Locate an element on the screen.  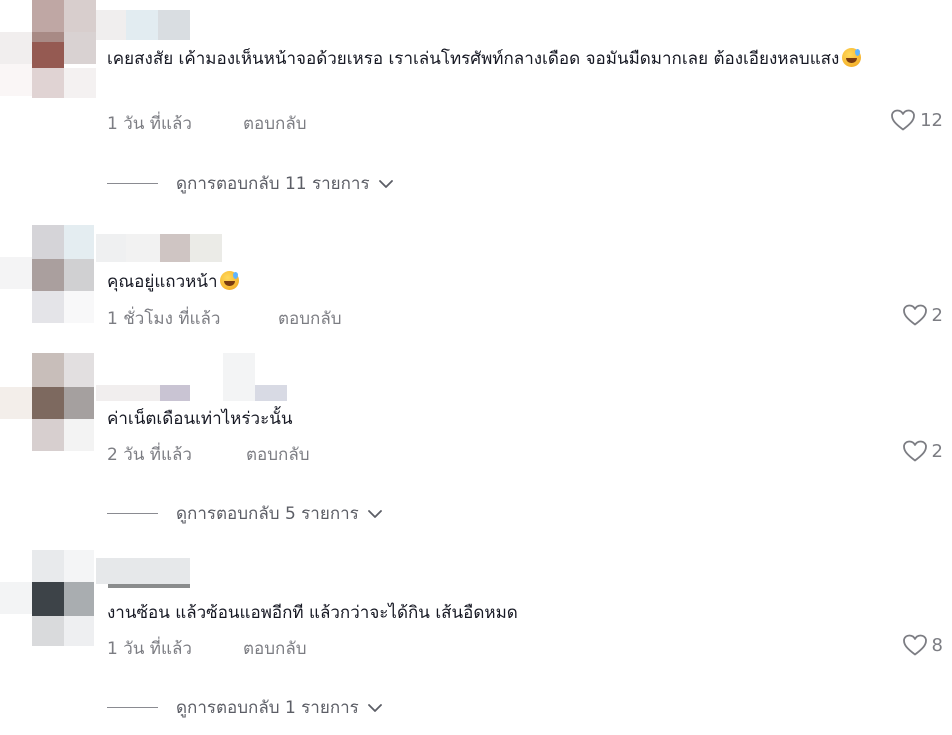
comment-text: คุณอยู่แถวหน้า is located at coordinates (524, 282).